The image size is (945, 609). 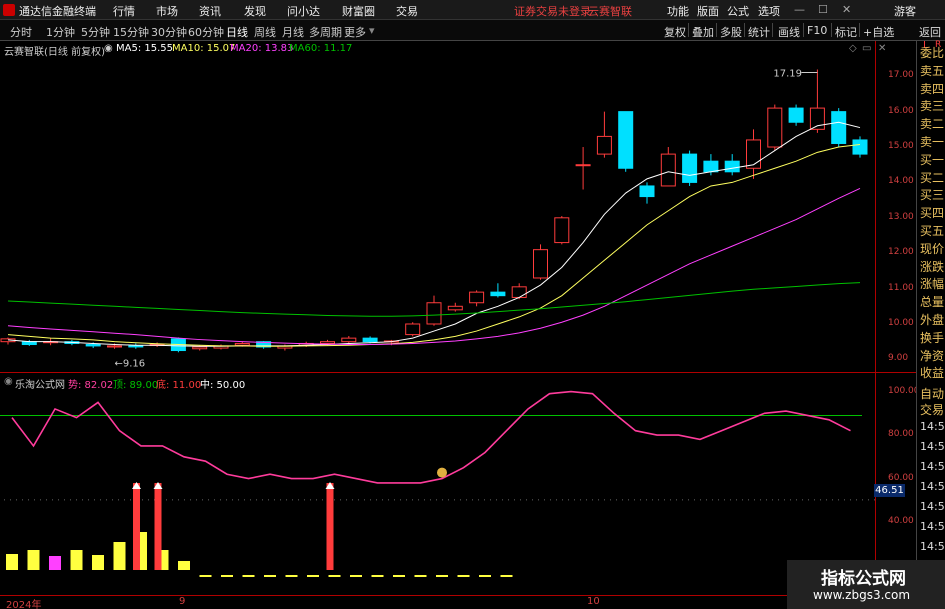 What do you see at coordinates (206, 32) in the screenshot?
I see `period-60min: 60分钟` at bounding box center [206, 32].